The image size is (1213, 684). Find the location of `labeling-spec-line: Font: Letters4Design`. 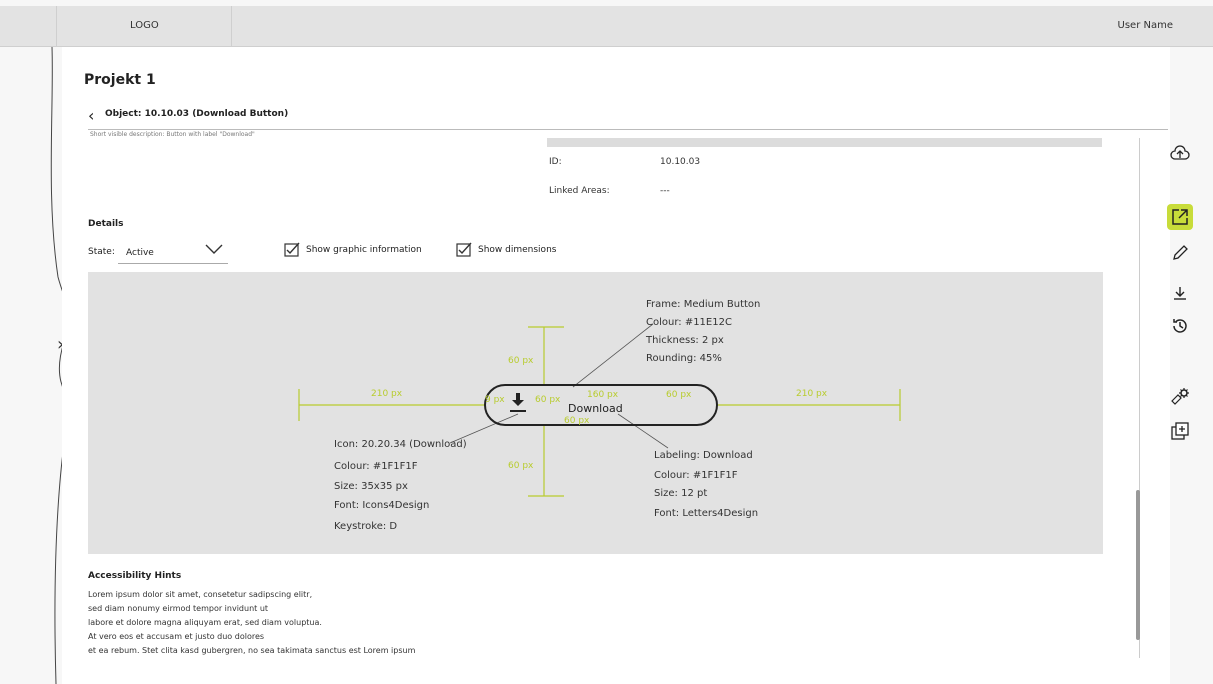

labeling-spec-line: Font: Letters4Design is located at coordinates (706, 513).